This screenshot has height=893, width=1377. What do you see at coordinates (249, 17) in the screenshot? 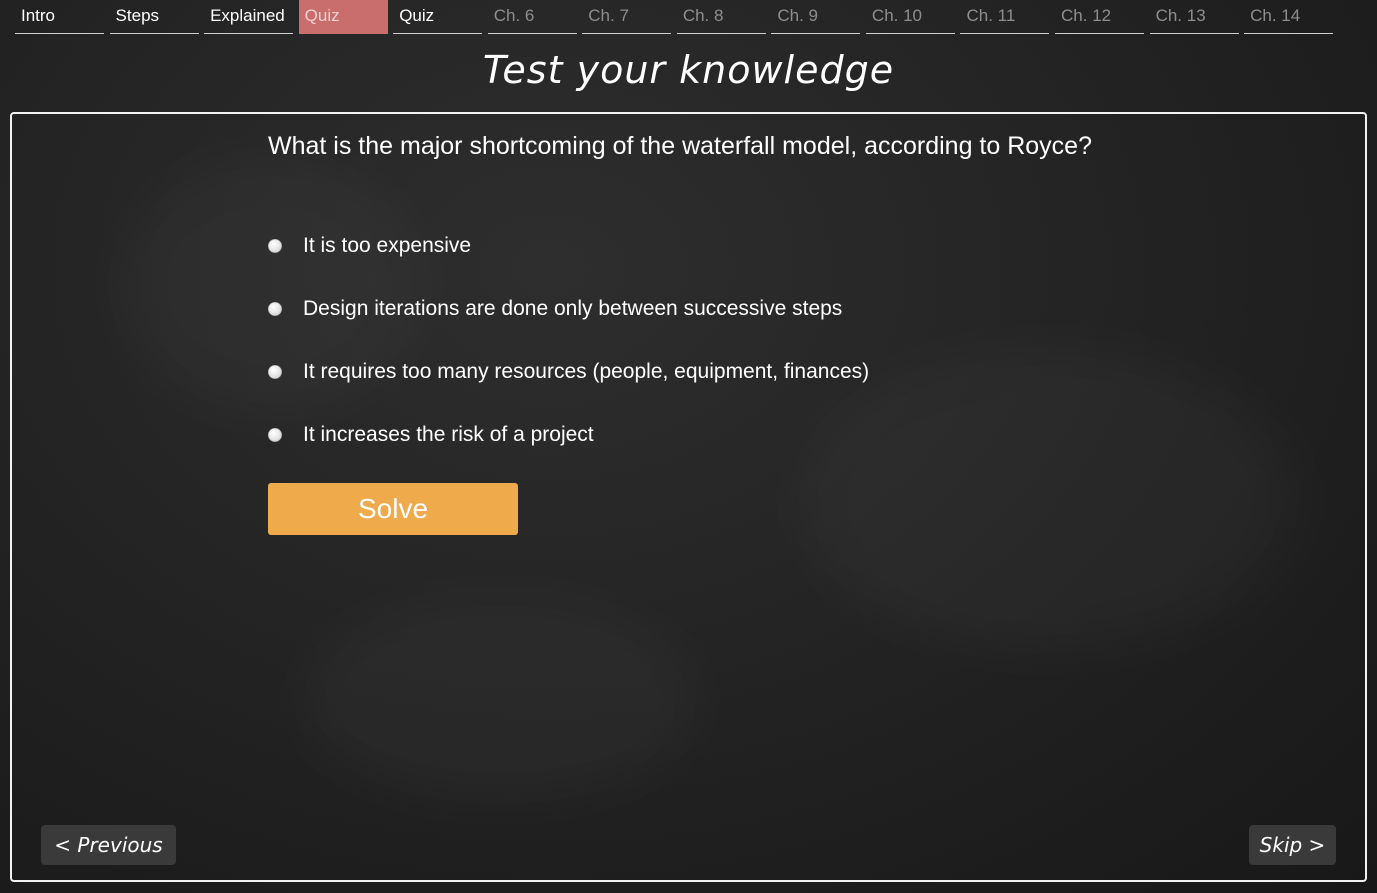
I see `tab-explained: Explained` at bounding box center [249, 17].